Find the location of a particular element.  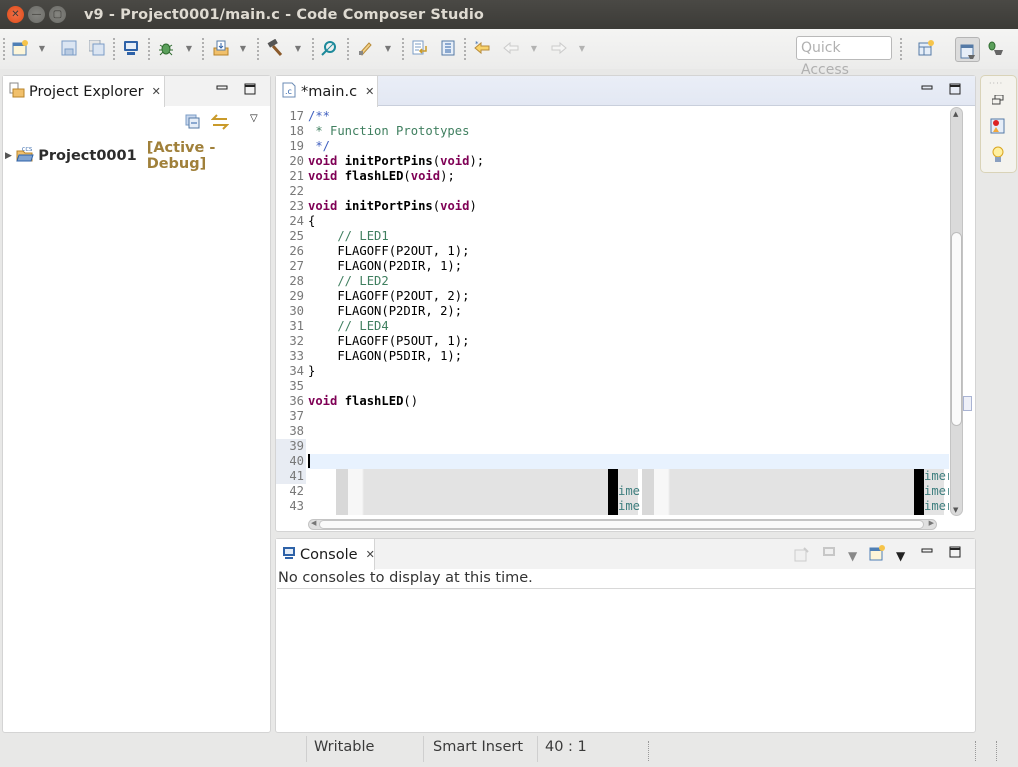

toggle-block-icon is located at coordinates (448, 48).